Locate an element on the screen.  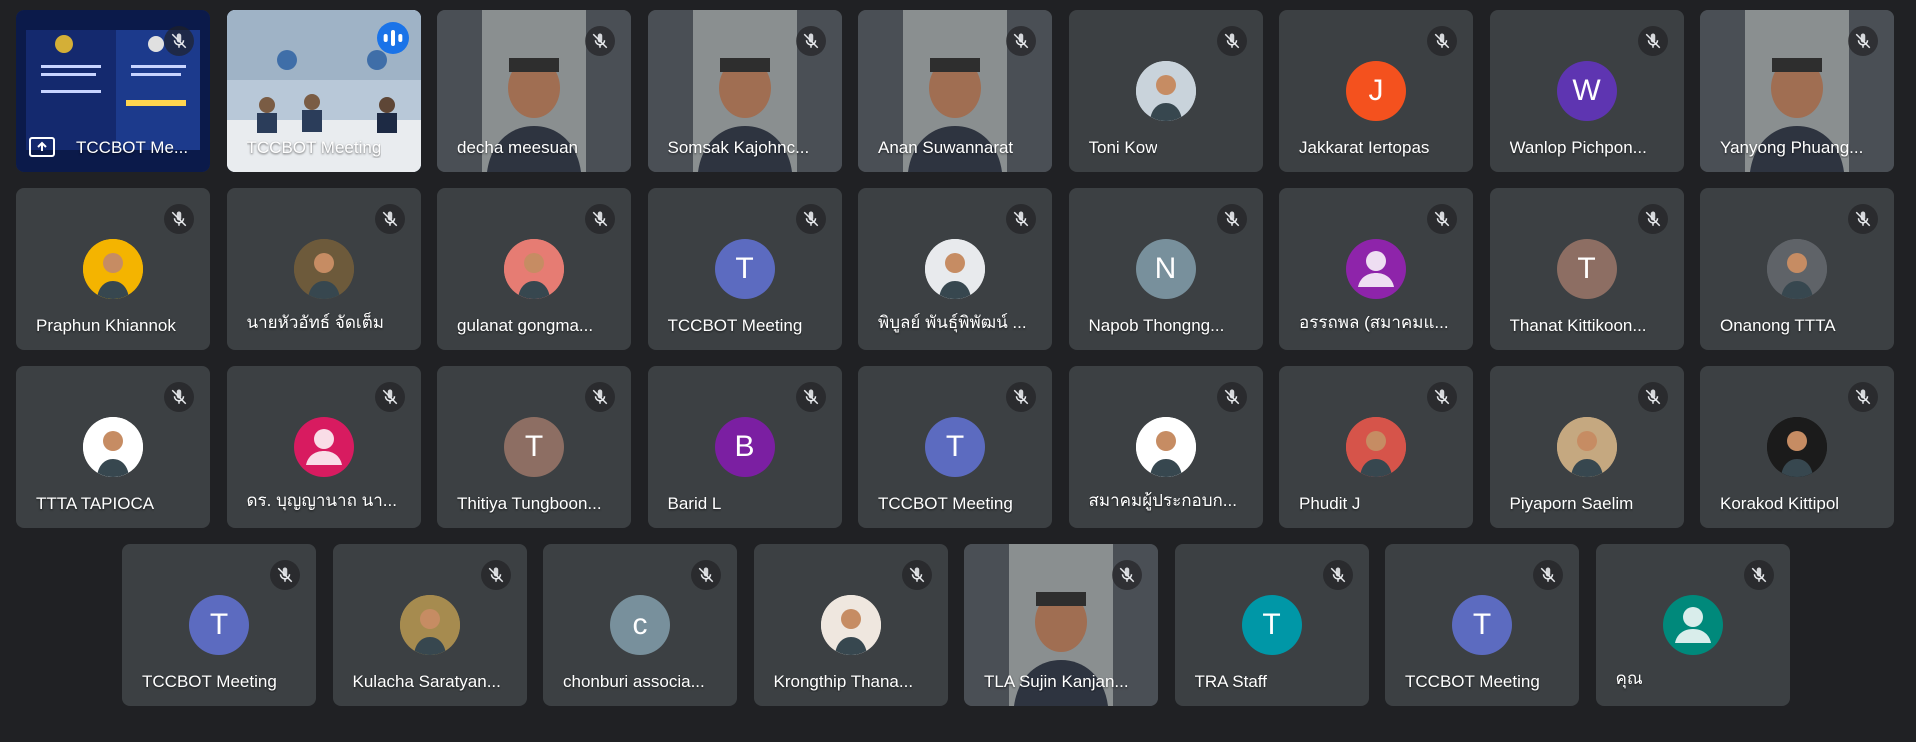
avatar-initial: c is located at coordinates (640, 625).